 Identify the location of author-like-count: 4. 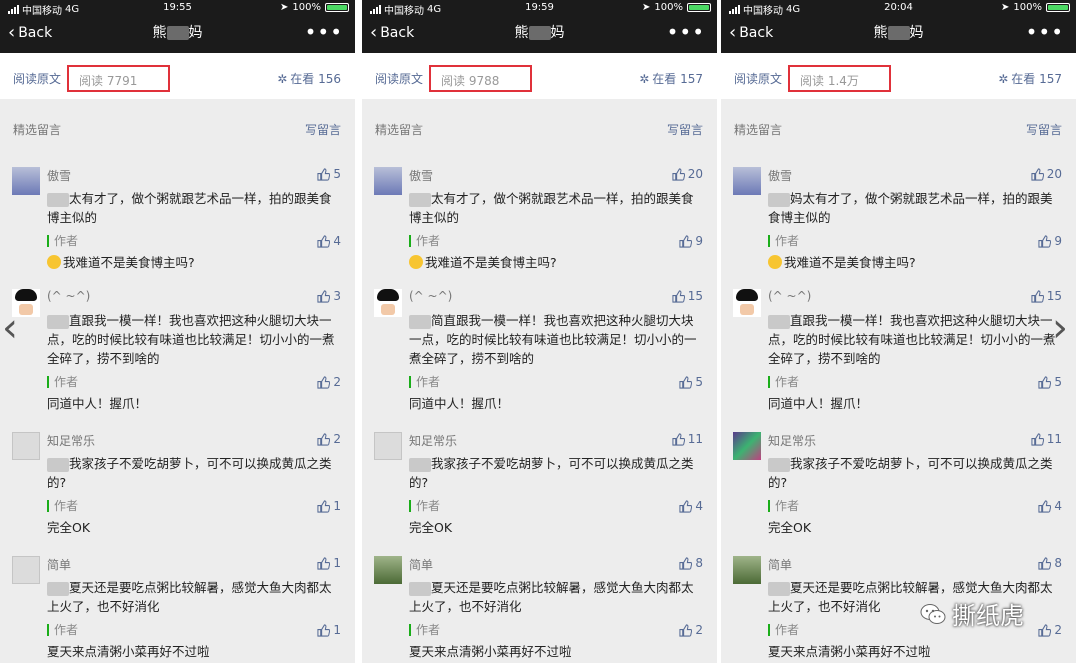
(699, 506).